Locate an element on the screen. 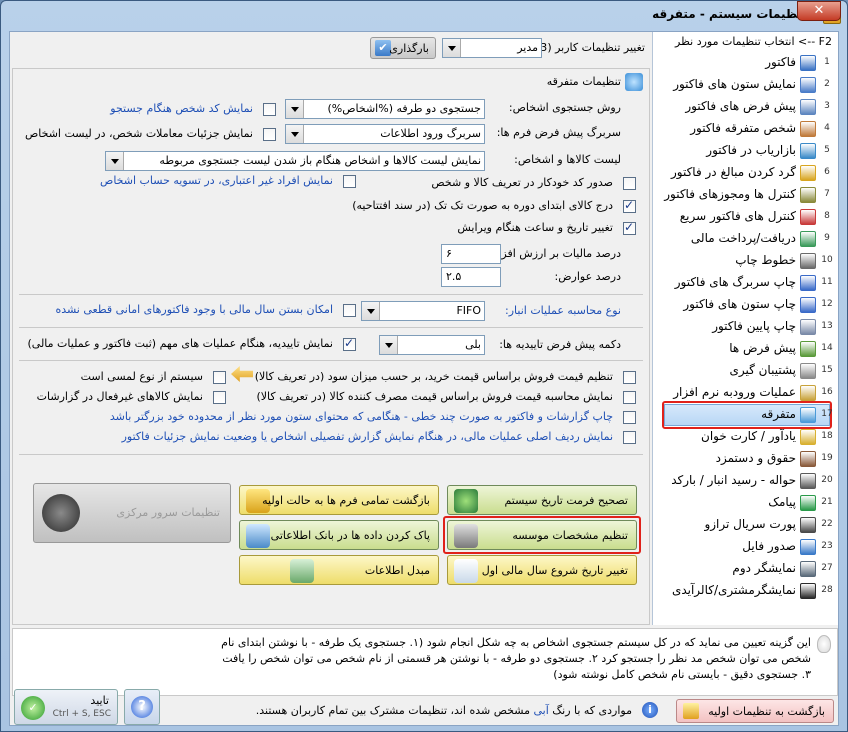  sidebar-item-2: 2 نمایش ستون های فاکتور is located at coordinates (745, 85).